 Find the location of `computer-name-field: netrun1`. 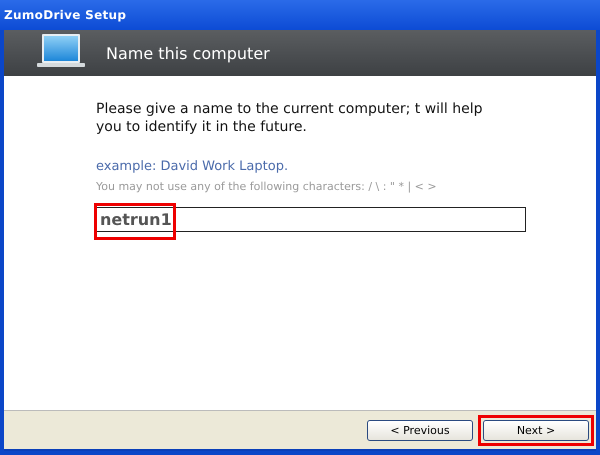

computer-name-field: netrun1 is located at coordinates (311, 219).